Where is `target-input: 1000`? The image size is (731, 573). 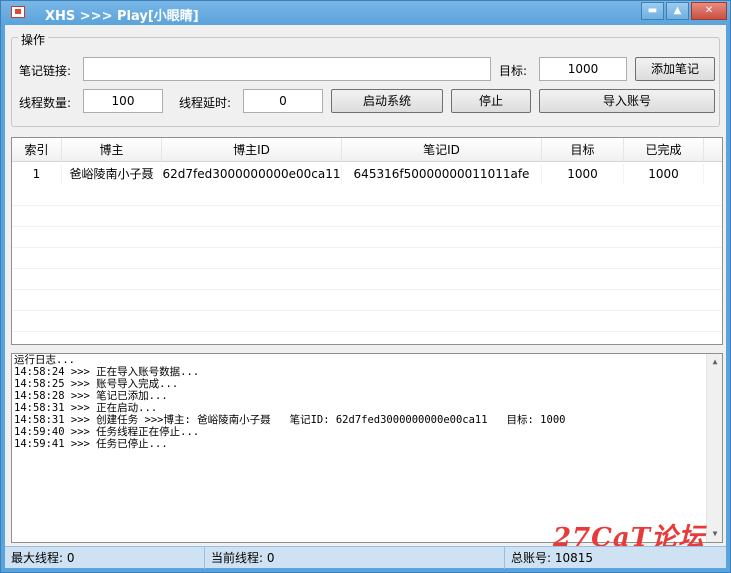 target-input: 1000 is located at coordinates (583, 69).